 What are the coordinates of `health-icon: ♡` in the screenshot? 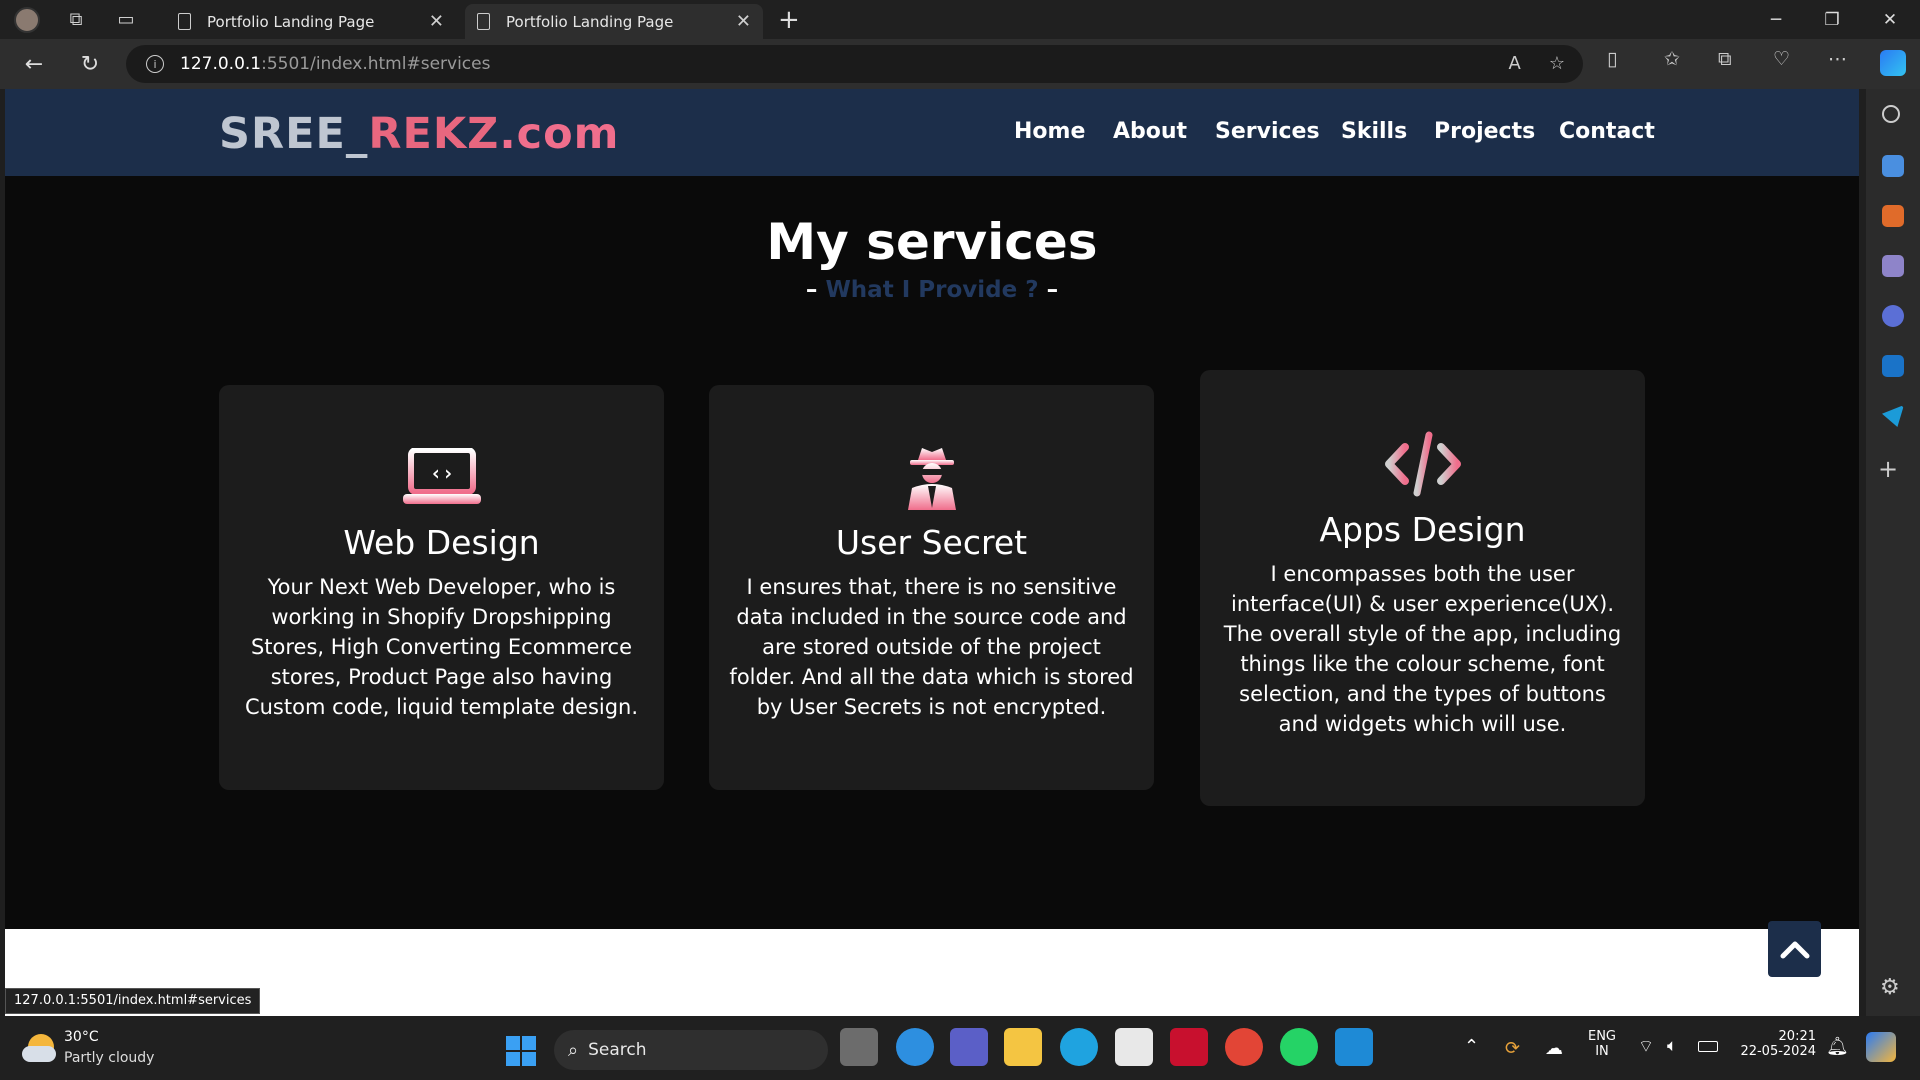 It's located at (1781, 59).